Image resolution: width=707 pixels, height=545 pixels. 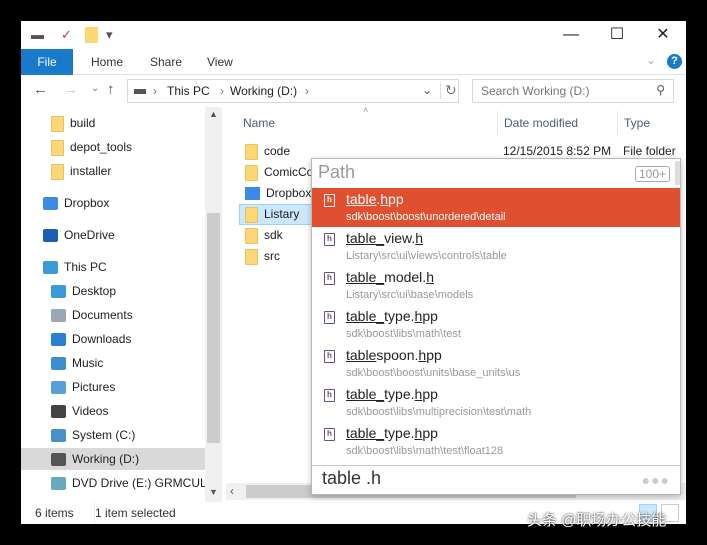 What do you see at coordinates (633, 123) in the screenshot?
I see `column-header-type: Type` at bounding box center [633, 123].